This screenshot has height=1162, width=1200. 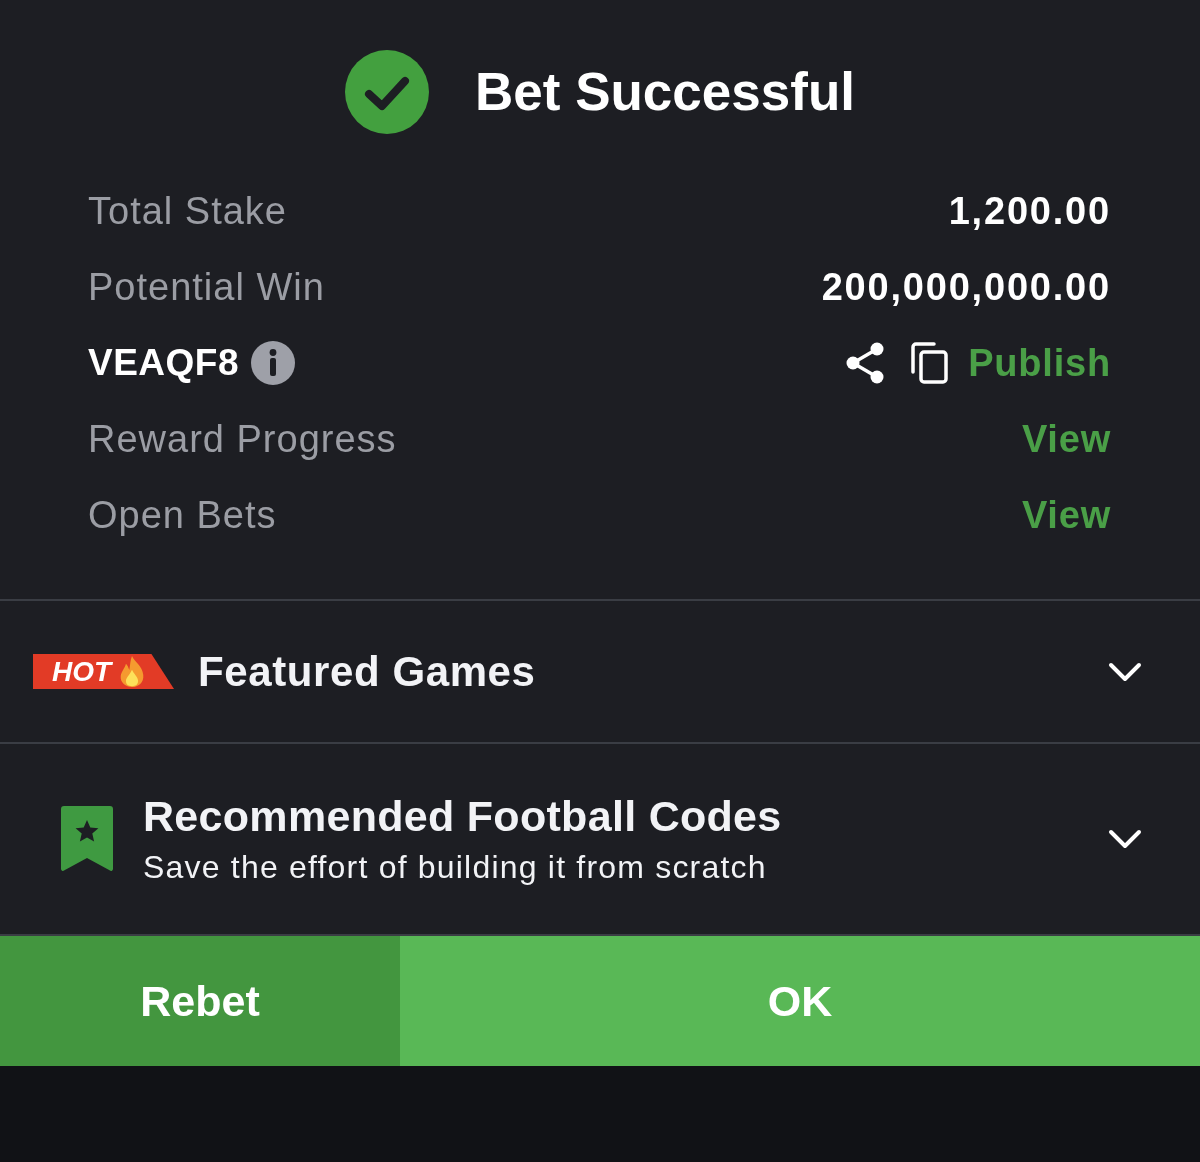 I want to click on copy-icon, so click(x=929, y=363).